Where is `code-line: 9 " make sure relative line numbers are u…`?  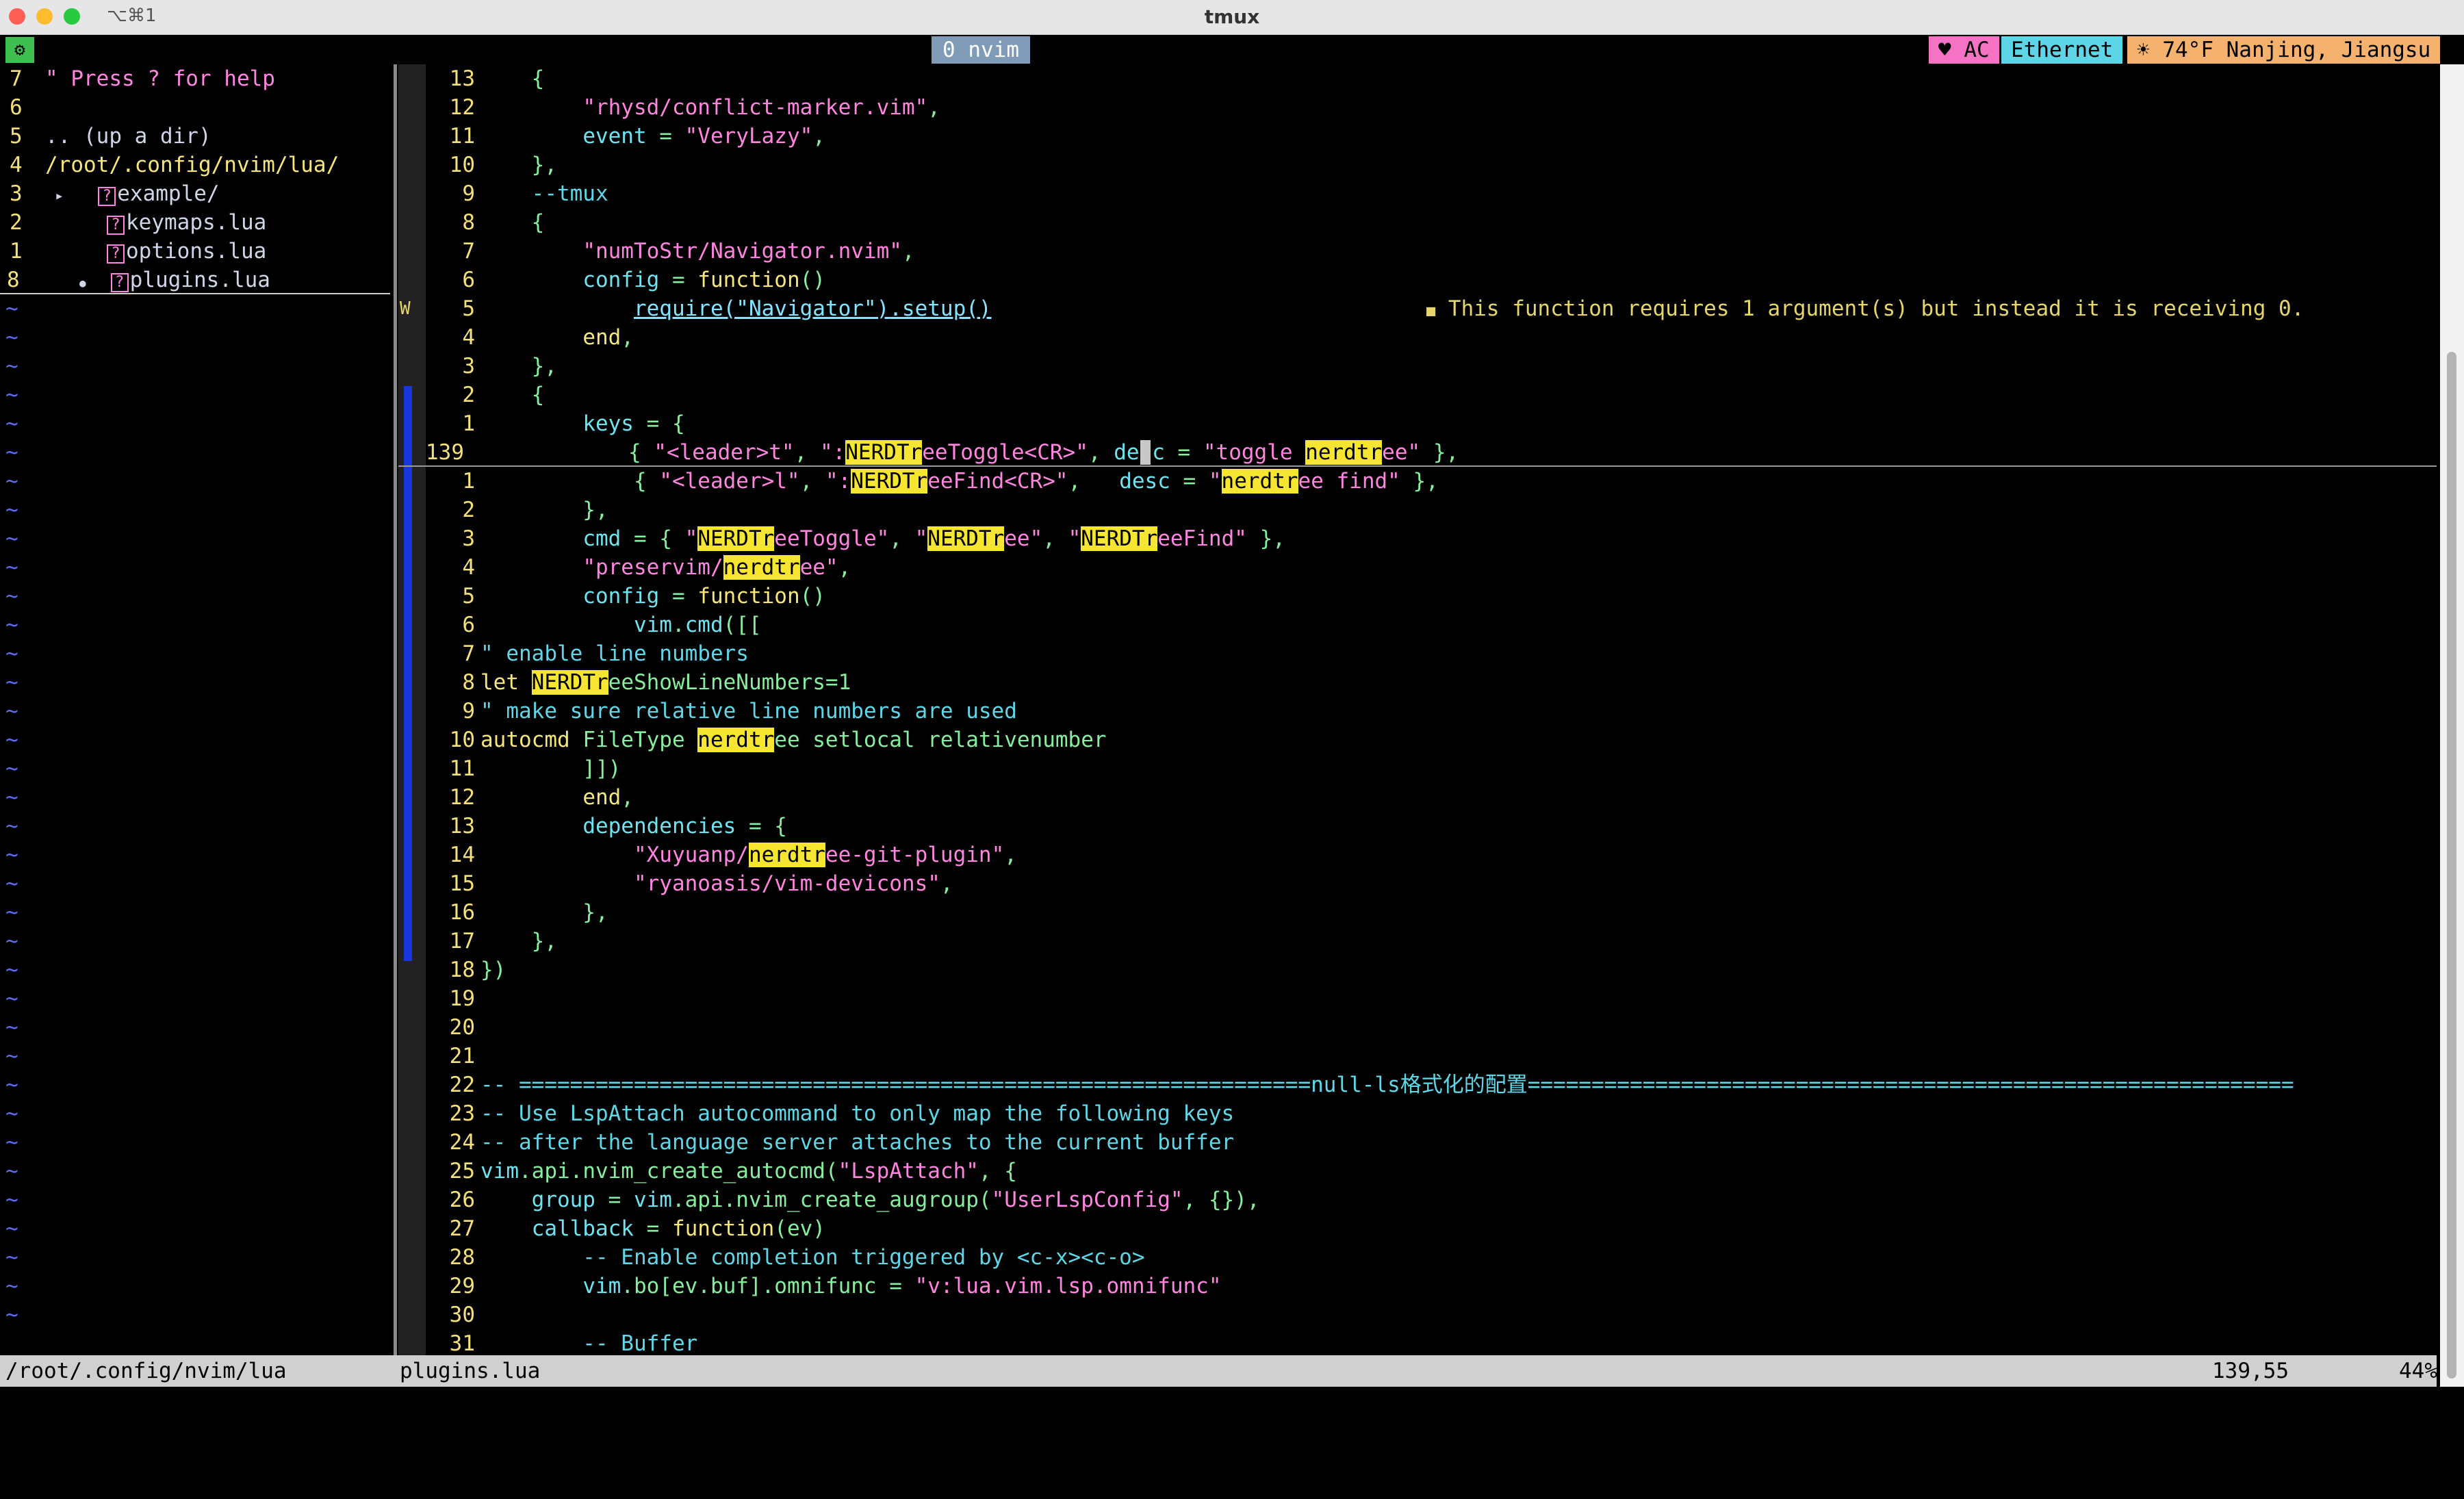
code-line: 9 " make sure relative line numbers are u… is located at coordinates (1428, 711).